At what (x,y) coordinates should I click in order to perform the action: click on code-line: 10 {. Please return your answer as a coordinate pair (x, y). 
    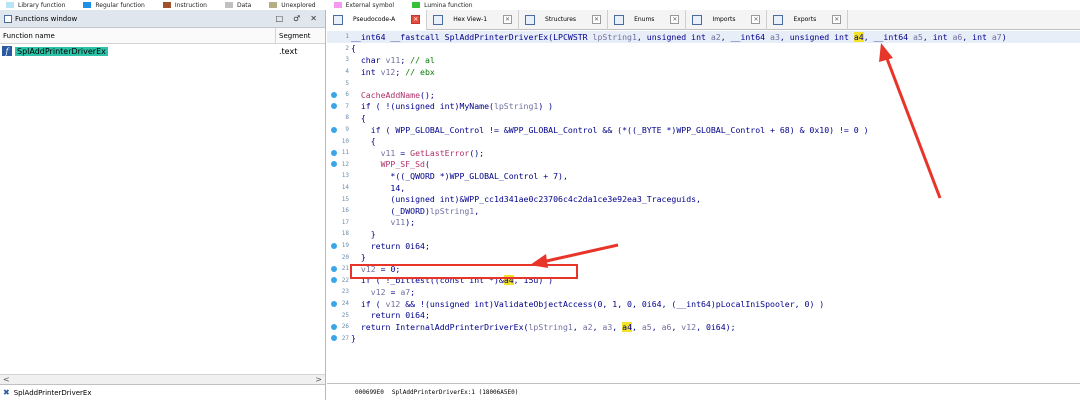
    Looking at the image, I should click on (703, 141).